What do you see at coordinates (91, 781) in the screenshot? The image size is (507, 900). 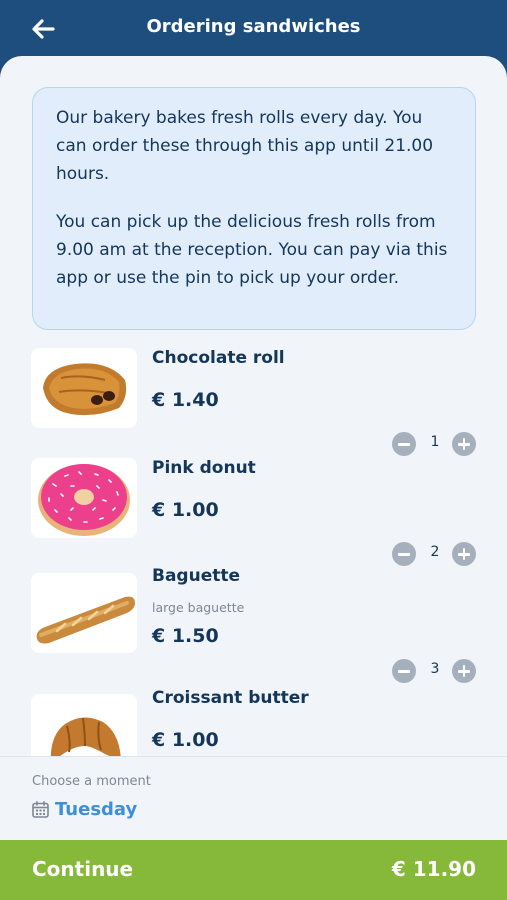 I see `moment-label: Choose a moment` at bounding box center [91, 781].